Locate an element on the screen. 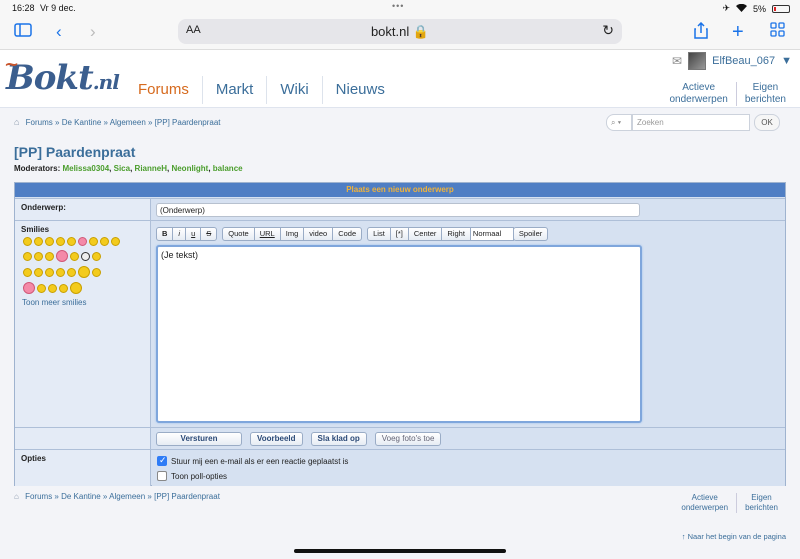 The width and height of the screenshot is (800, 559). moderator-link: balance is located at coordinates (228, 168).